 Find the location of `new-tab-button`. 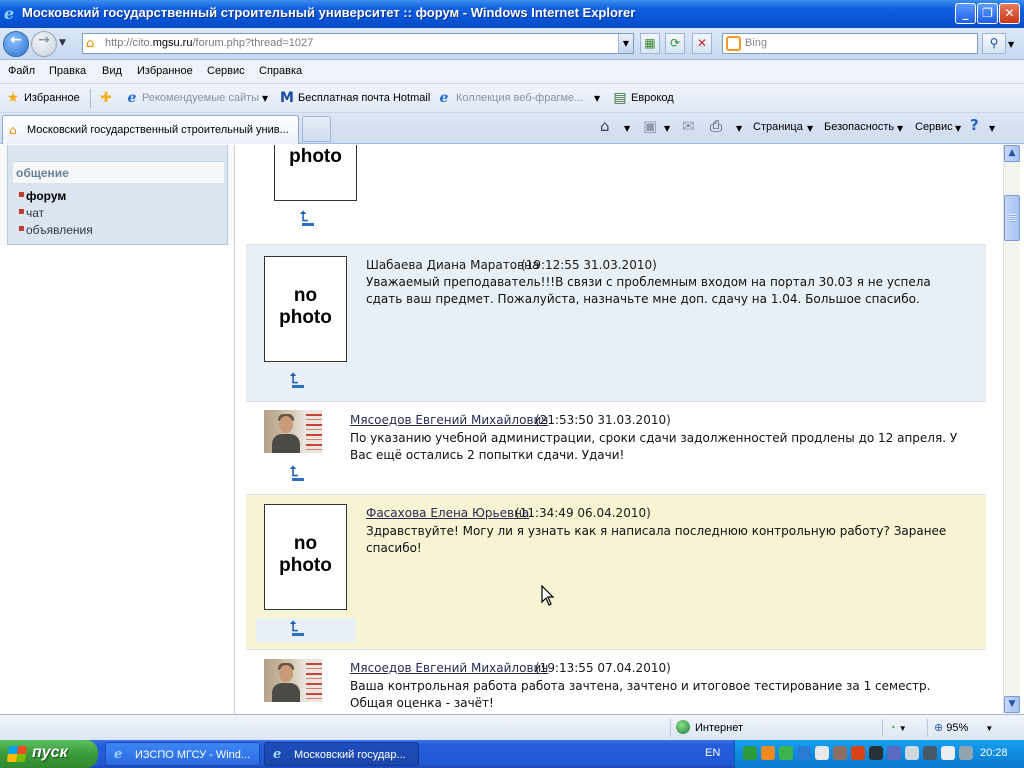

new-tab-button is located at coordinates (316, 129).